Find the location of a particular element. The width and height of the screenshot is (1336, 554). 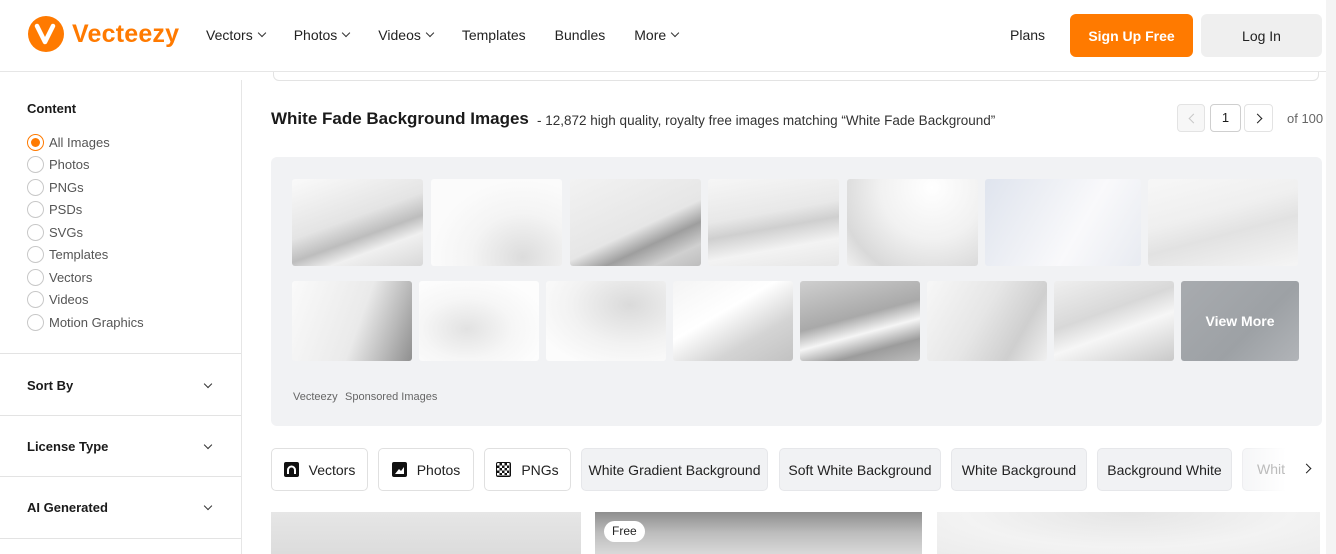

prev-page-button is located at coordinates (1191, 118).